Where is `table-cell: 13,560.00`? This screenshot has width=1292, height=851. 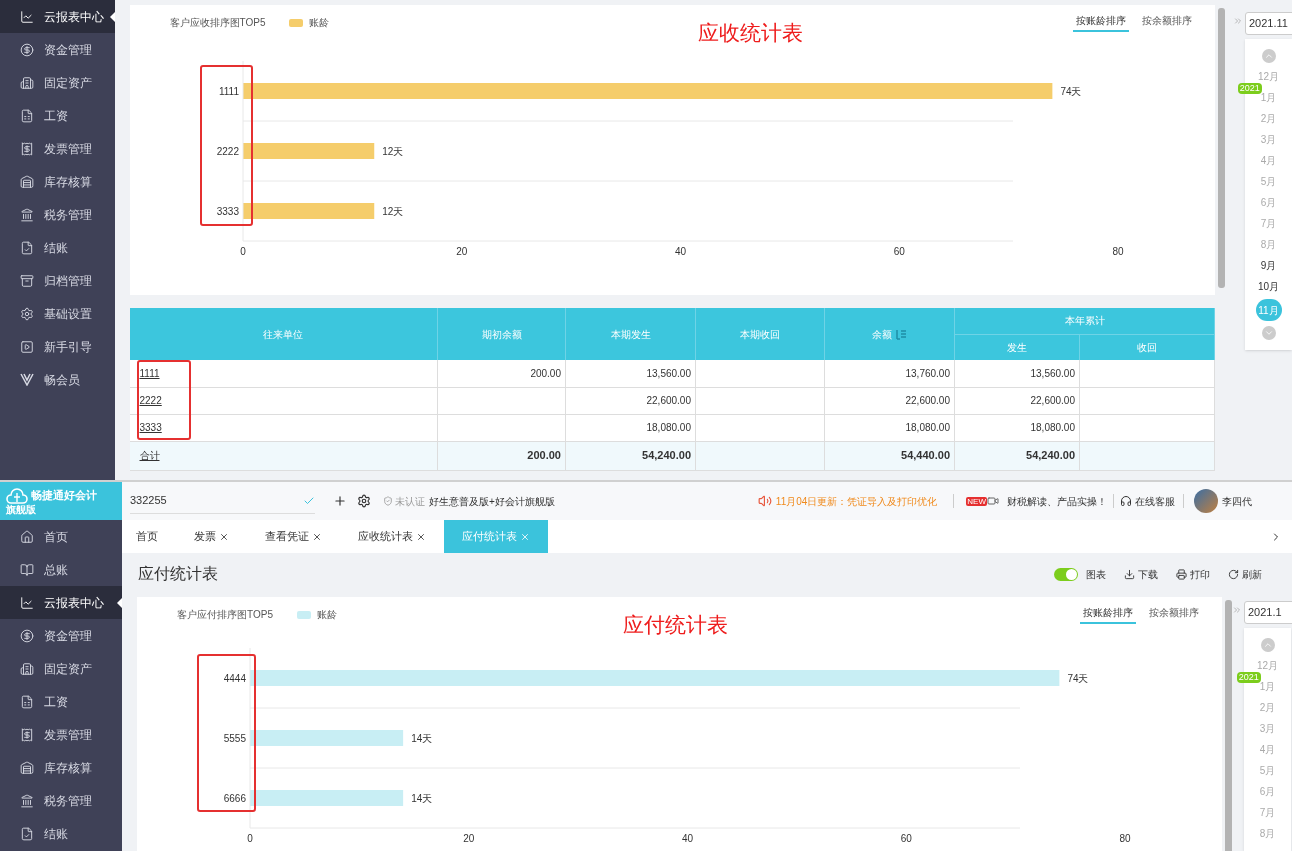
table-cell: 13,560.00 is located at coordinates (668, 373).